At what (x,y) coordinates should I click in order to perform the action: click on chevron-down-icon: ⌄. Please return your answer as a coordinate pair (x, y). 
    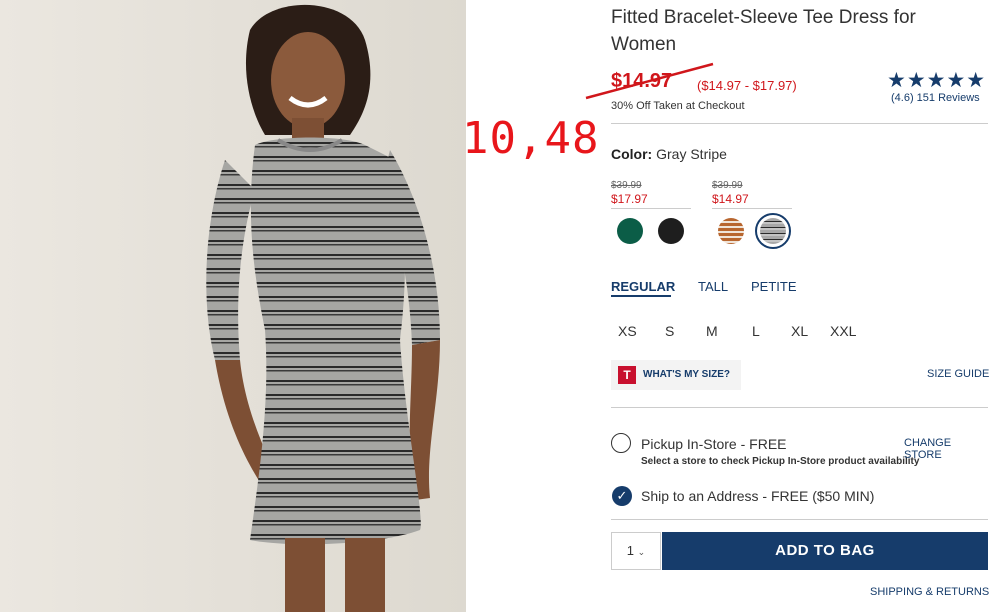
    Looking at the image, I should click on (641, 552).